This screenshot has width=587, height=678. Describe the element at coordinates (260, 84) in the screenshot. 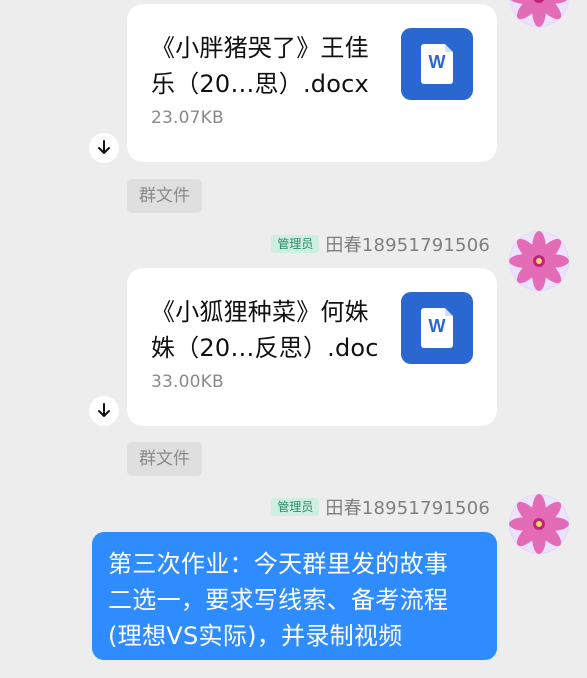

I see `file-name-line: 乐（20…思）.docx` at that location.